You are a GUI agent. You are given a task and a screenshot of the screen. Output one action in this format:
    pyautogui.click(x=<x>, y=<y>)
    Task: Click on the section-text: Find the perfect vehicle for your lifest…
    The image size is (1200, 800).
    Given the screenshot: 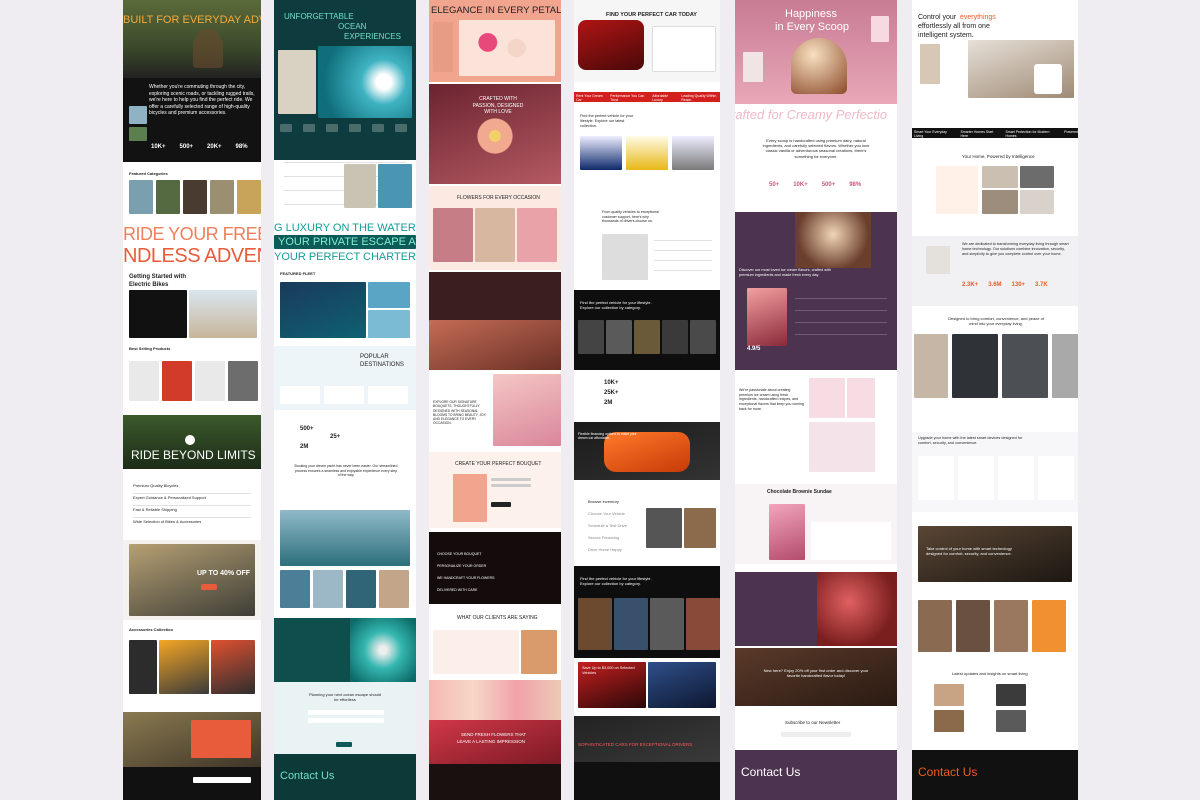 What is the action you would take?
    pyautogui.click(x=616, y=305)
    